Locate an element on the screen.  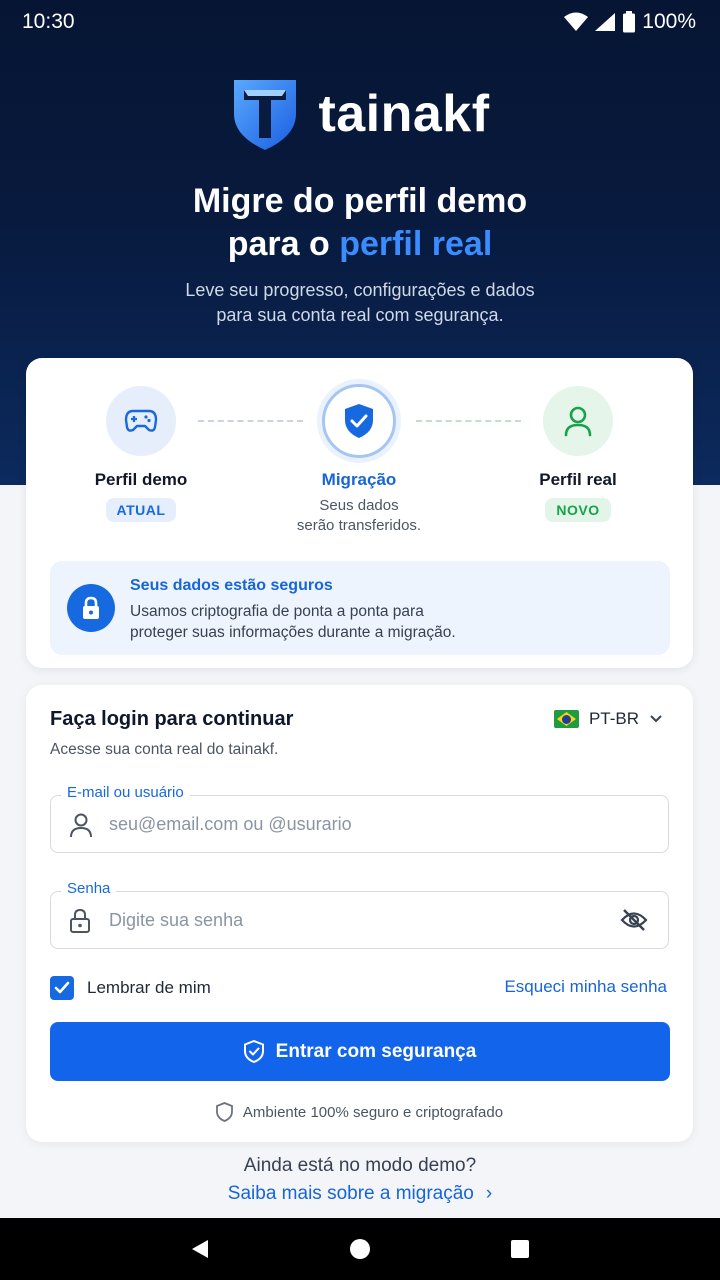
wifi-icon is located at coordinates (576, 21).